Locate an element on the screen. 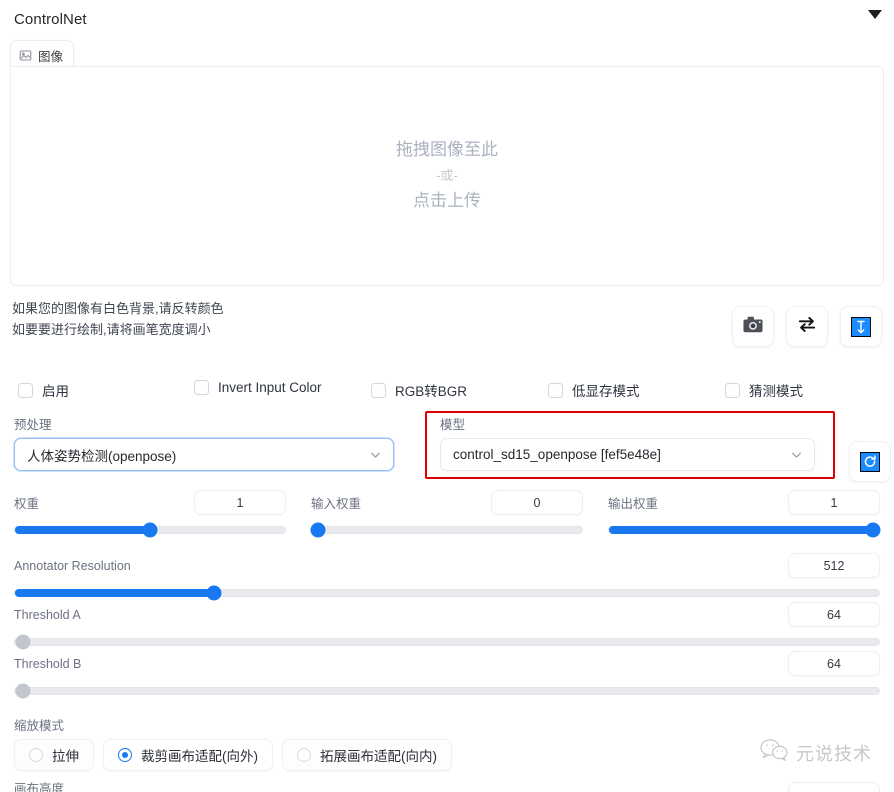  hint-block: 如果您的图像有白色背景,请反转颜色 如要要进行绘制,请将画笔宽度调小 is located at coordinates (118, 319).